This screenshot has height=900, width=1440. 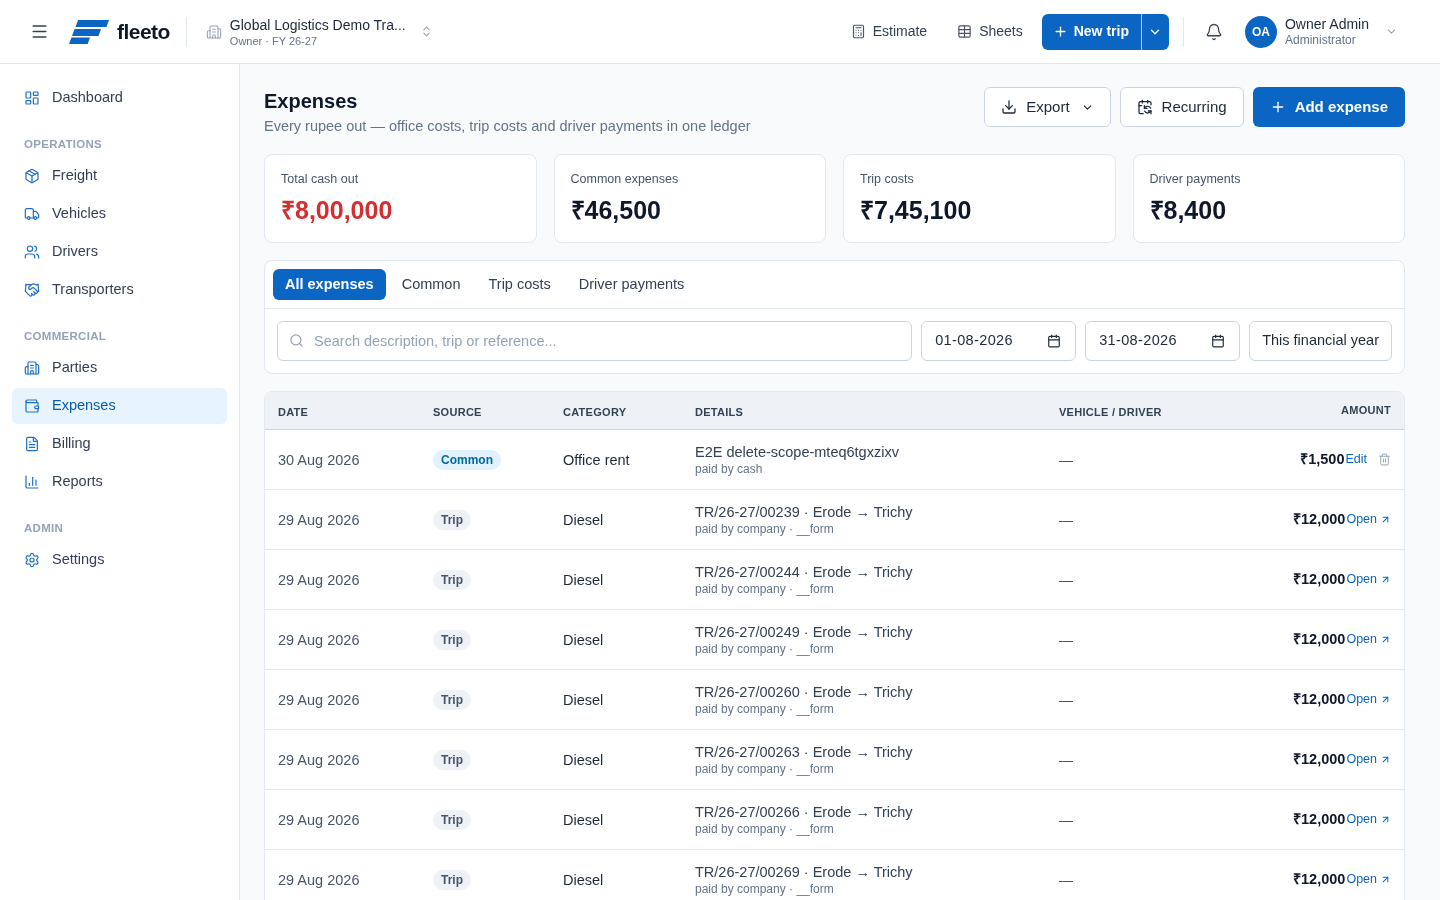 What do you see at coordinates (119, 290) in the screenshot?
I see `sidebar-item: Transporters` at bounding box center [119, 290].